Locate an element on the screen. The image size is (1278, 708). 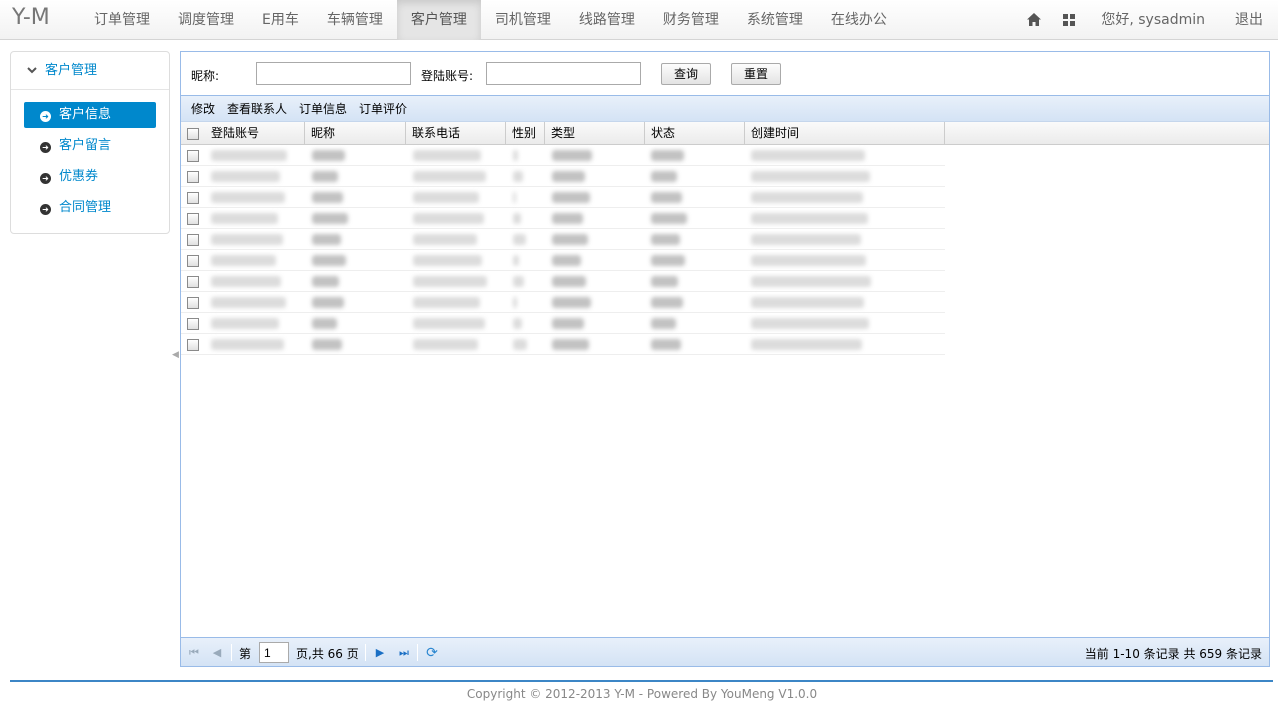
first-page-icon: ⏮ is located at coordinates (194, 653).